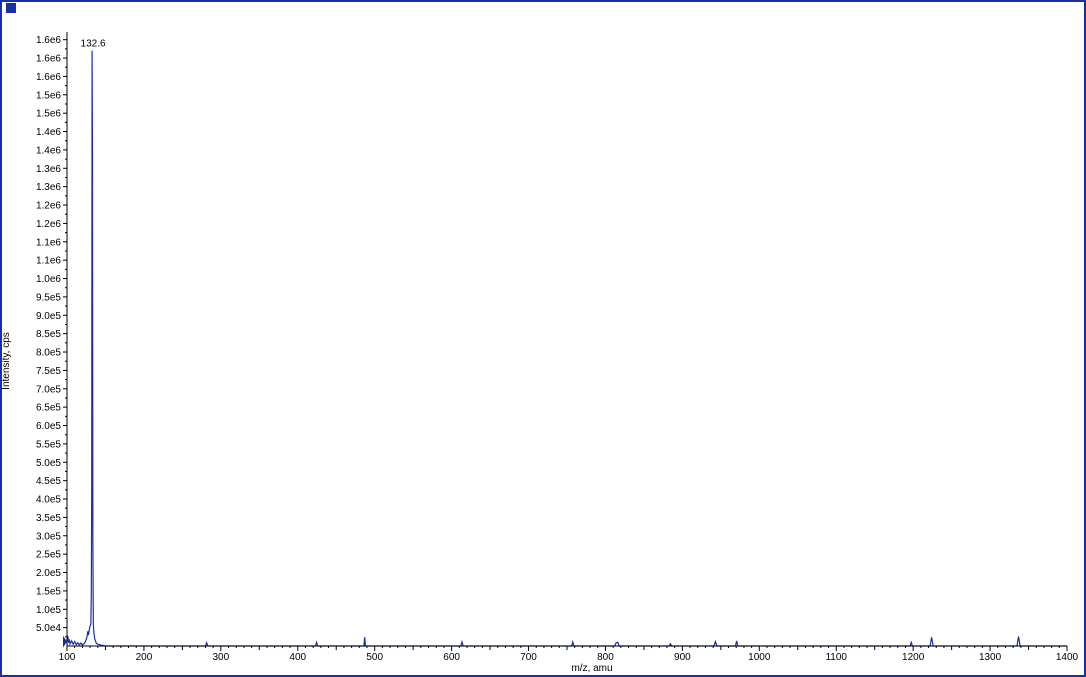 The image size is (1086, 677). What do you see at coordinates (297, 657) in the screenshot?
I see `x-tick-label: 400` at bounding box center [297, 657].